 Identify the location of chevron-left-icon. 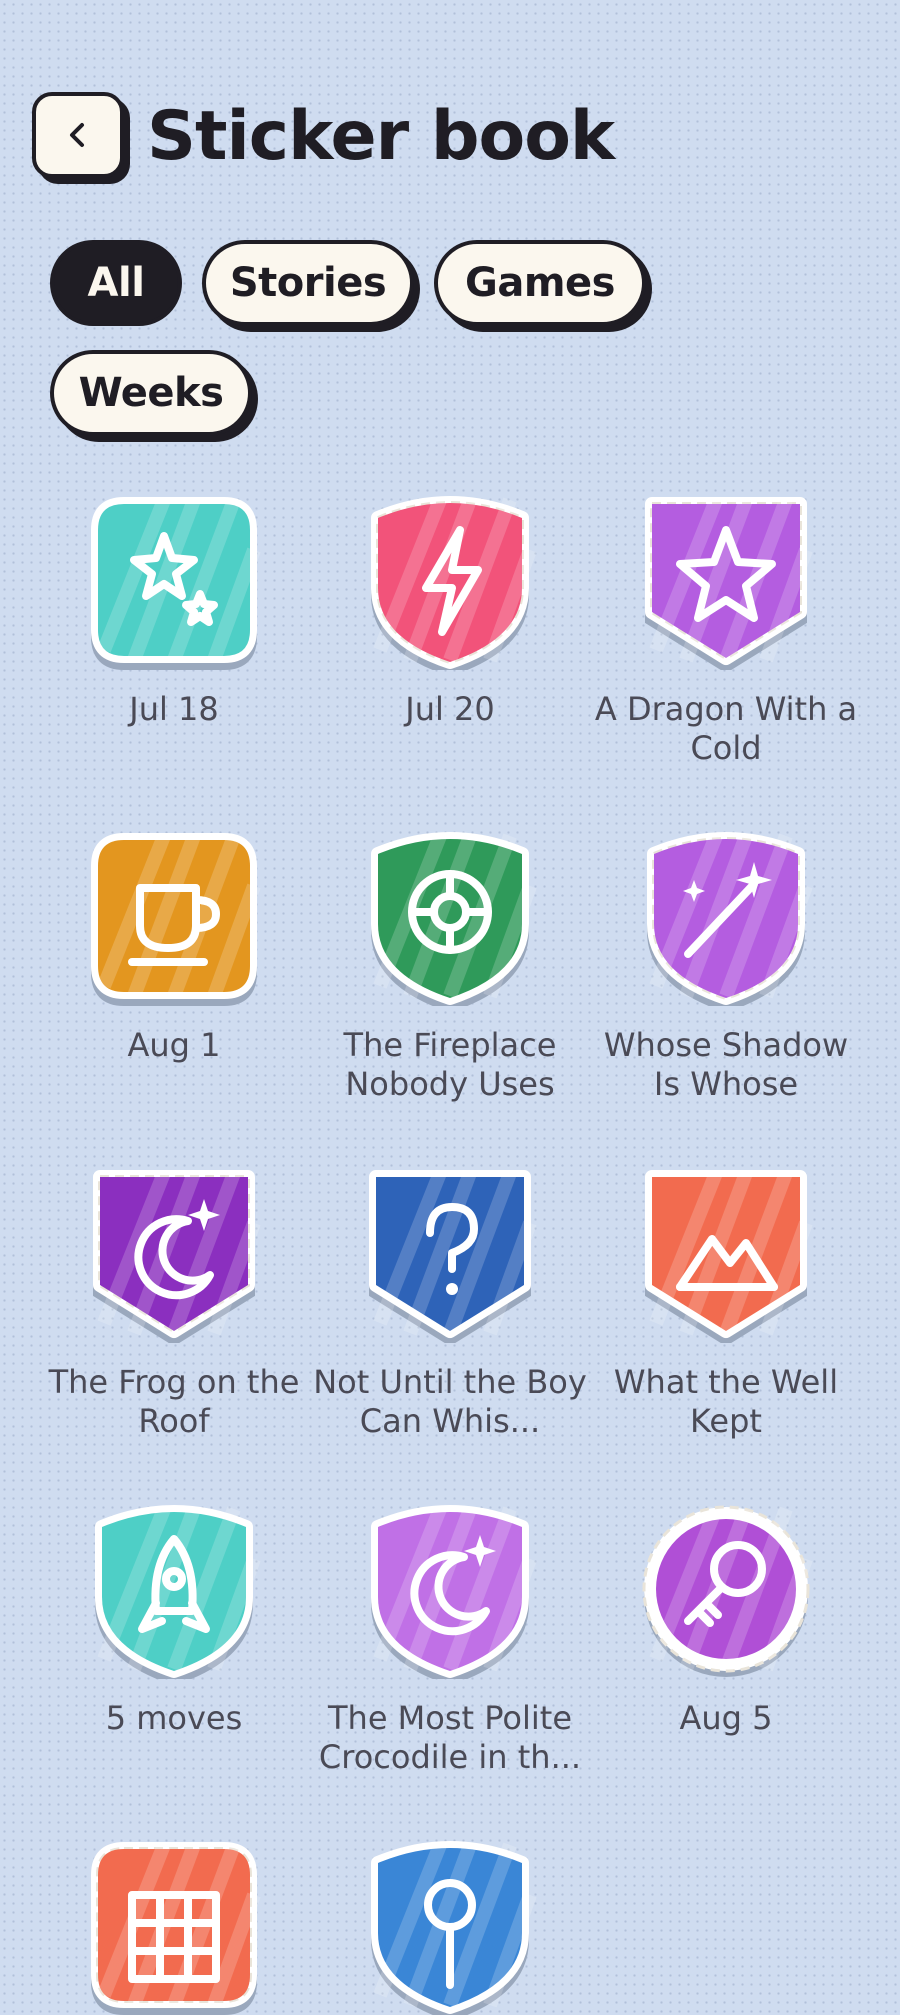
(77, 135).